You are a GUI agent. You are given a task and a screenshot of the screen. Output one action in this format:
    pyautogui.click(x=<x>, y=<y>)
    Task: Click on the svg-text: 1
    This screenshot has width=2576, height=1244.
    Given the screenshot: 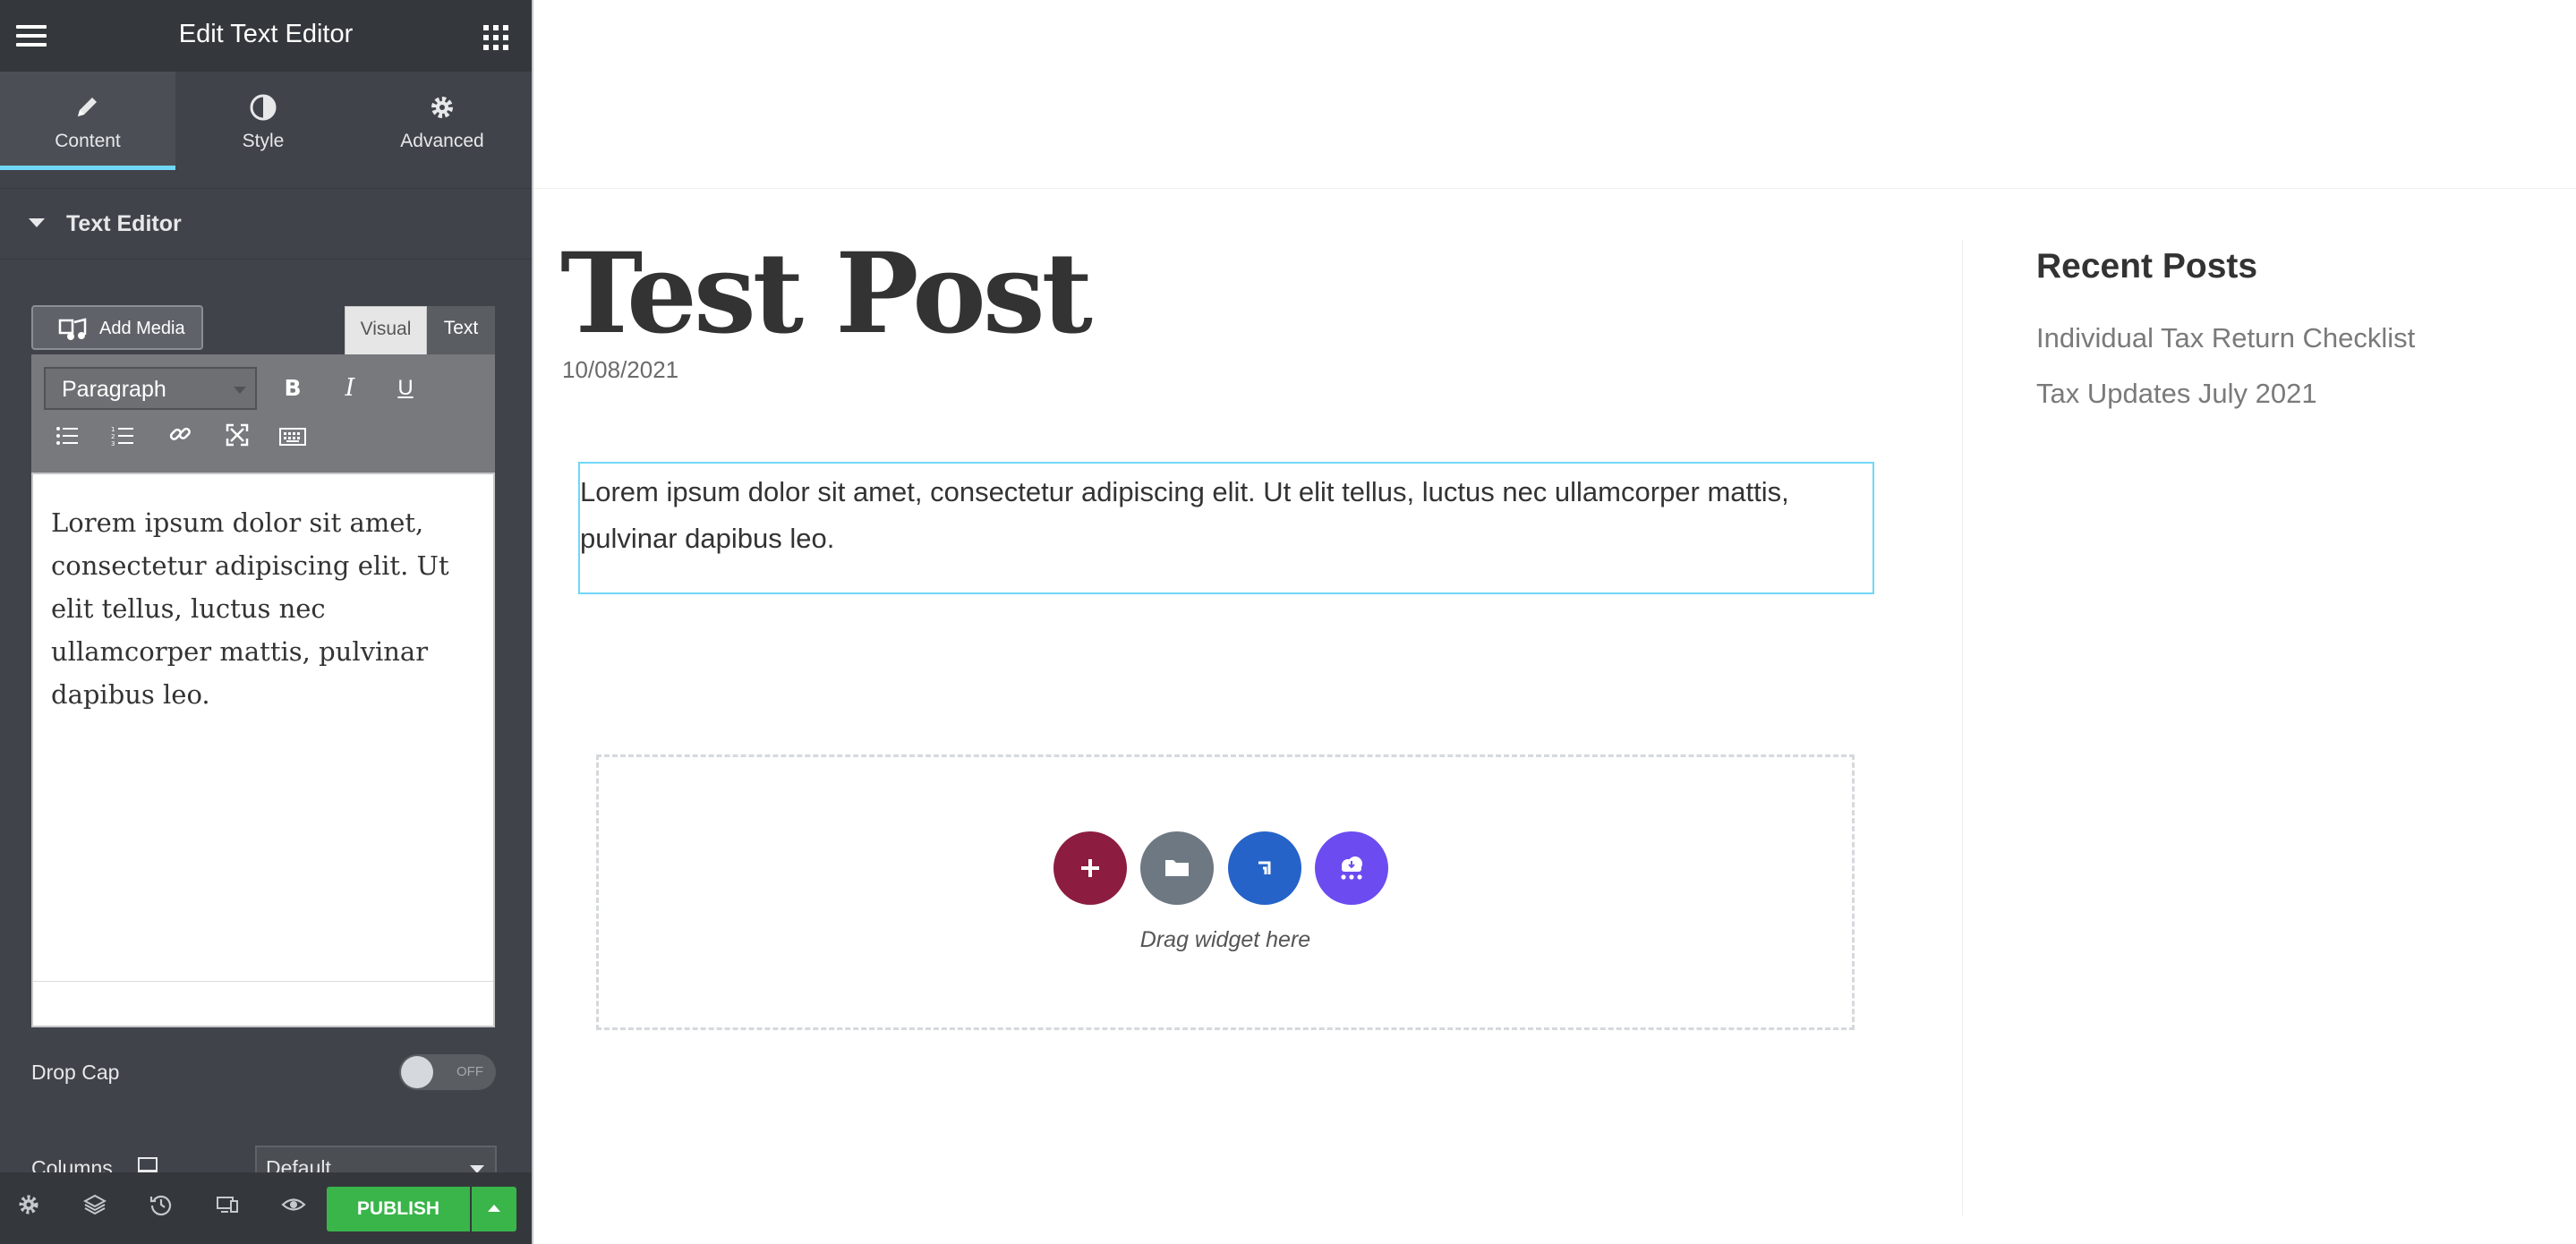 What is the action you would take?
    pyautogui.click(x=113, y=430)
    